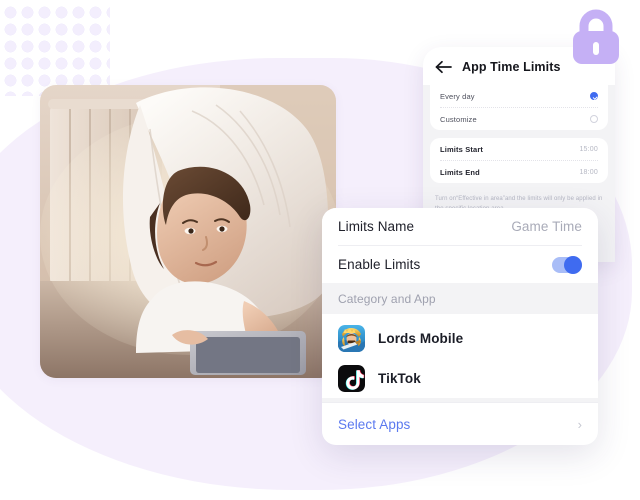  Describe the element at coordinates (596, 37) in the screenshot. I see `lock-icon` at that location.